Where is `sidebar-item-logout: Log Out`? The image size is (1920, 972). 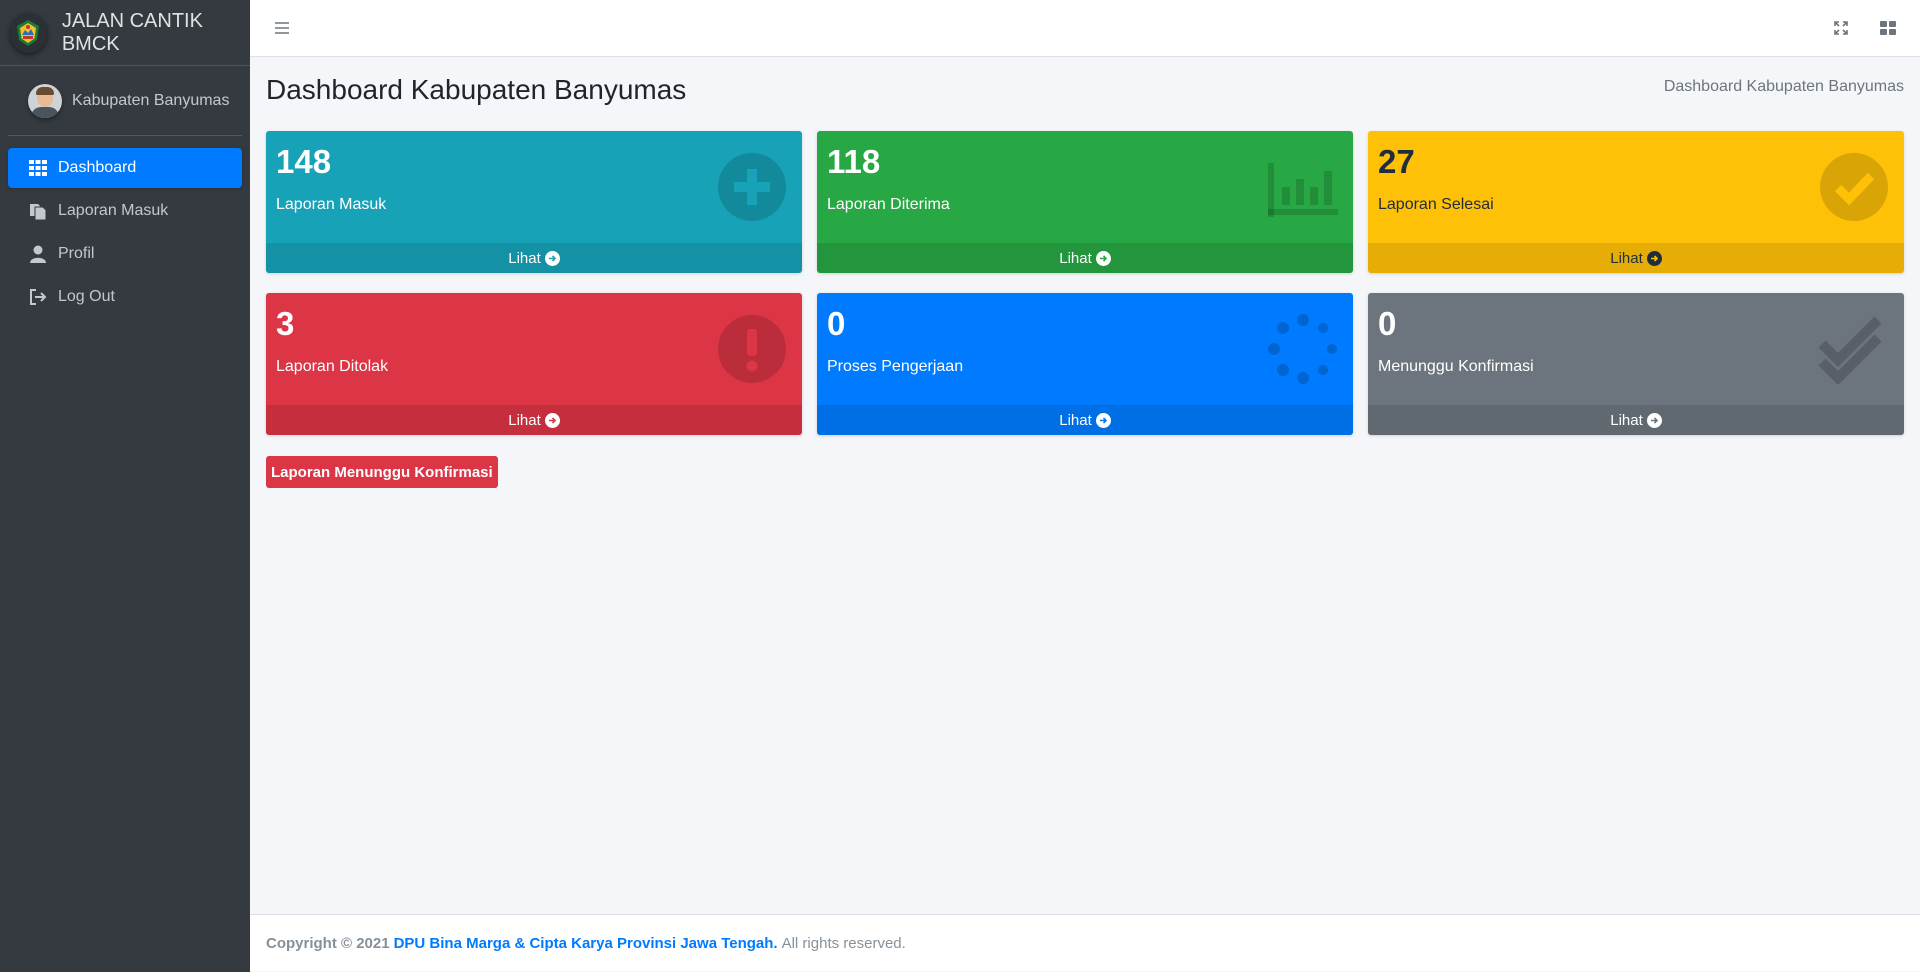
sidebar-item-logout: Log Out is located at coordinates (125, 297).